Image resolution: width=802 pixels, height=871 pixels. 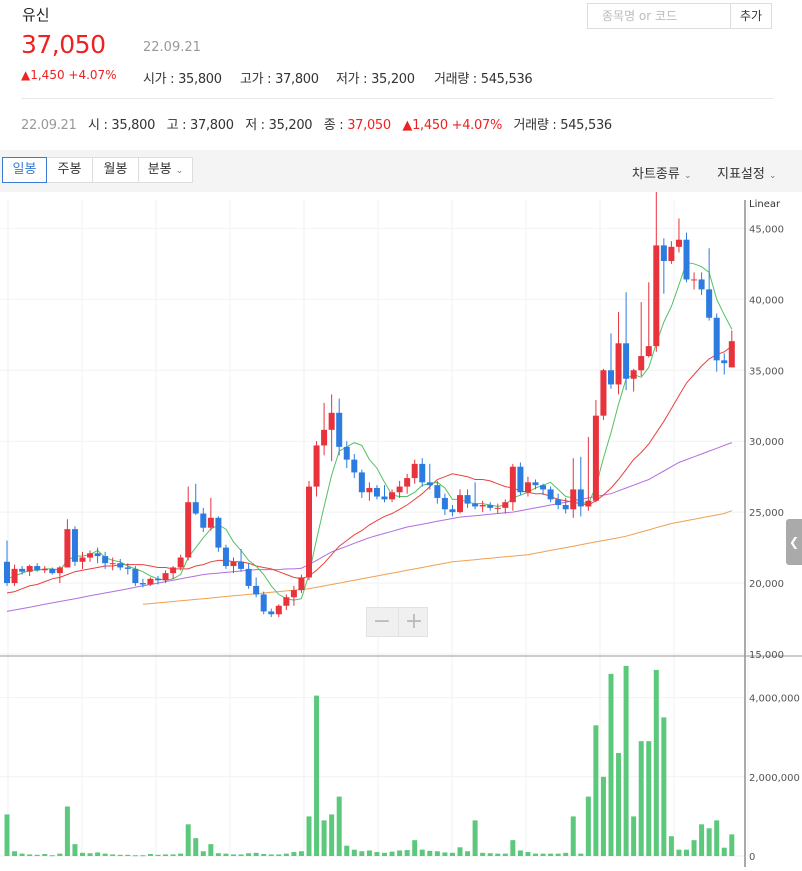 What do you see at coordinates (182, 79) in the screenshot?
I see `open-price: 시가 : 35,800` at bounding box center [182, 79].